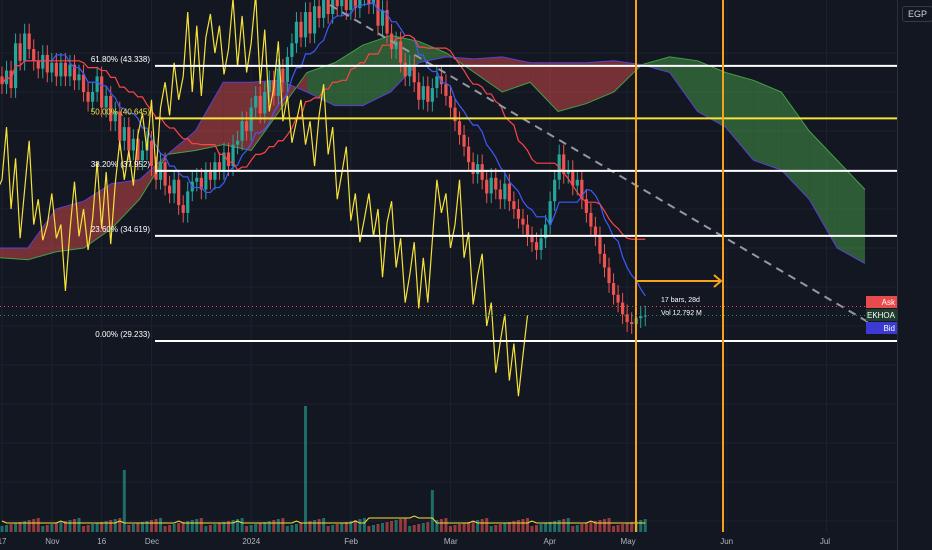 The height and width of the screenshot is (550, 932). Describe the element at coordinates (120, 164) in the screenshot. I see `fib-level-label: 38.20% (37.952)` at that location.